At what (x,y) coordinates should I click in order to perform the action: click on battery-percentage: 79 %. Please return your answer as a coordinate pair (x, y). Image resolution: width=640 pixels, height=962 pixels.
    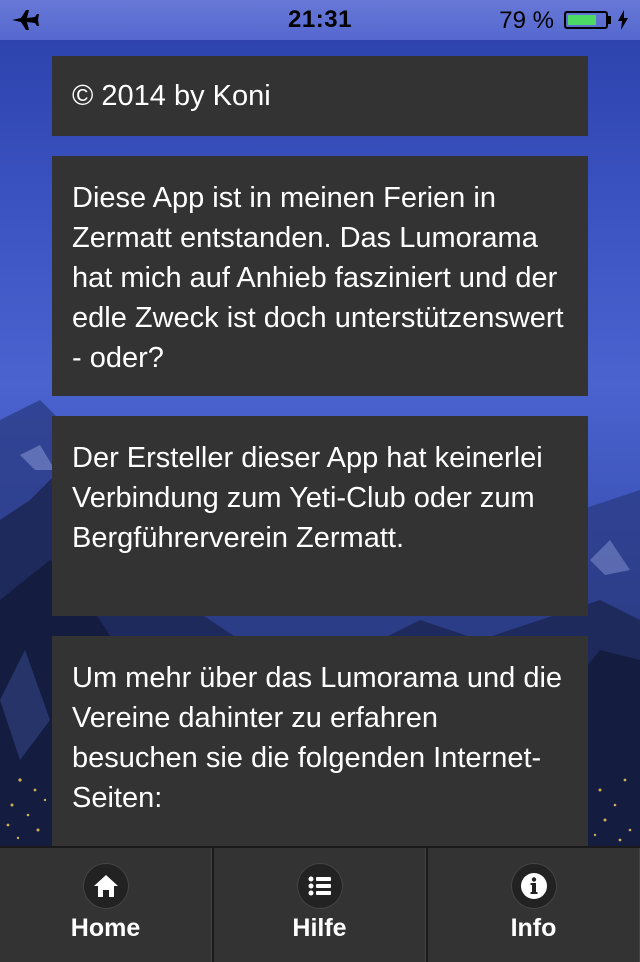
    Looking at the image, I should click on (526, 20).